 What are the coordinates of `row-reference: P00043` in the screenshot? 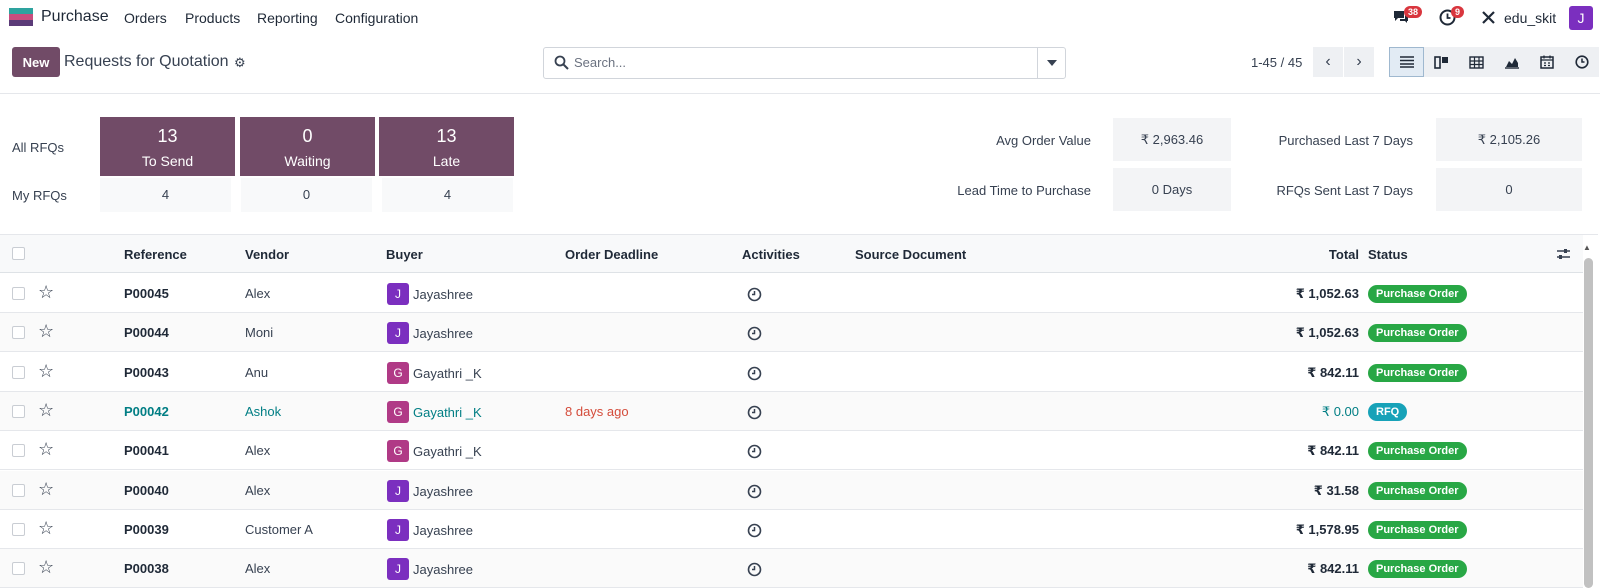 It's located at (146, 372).